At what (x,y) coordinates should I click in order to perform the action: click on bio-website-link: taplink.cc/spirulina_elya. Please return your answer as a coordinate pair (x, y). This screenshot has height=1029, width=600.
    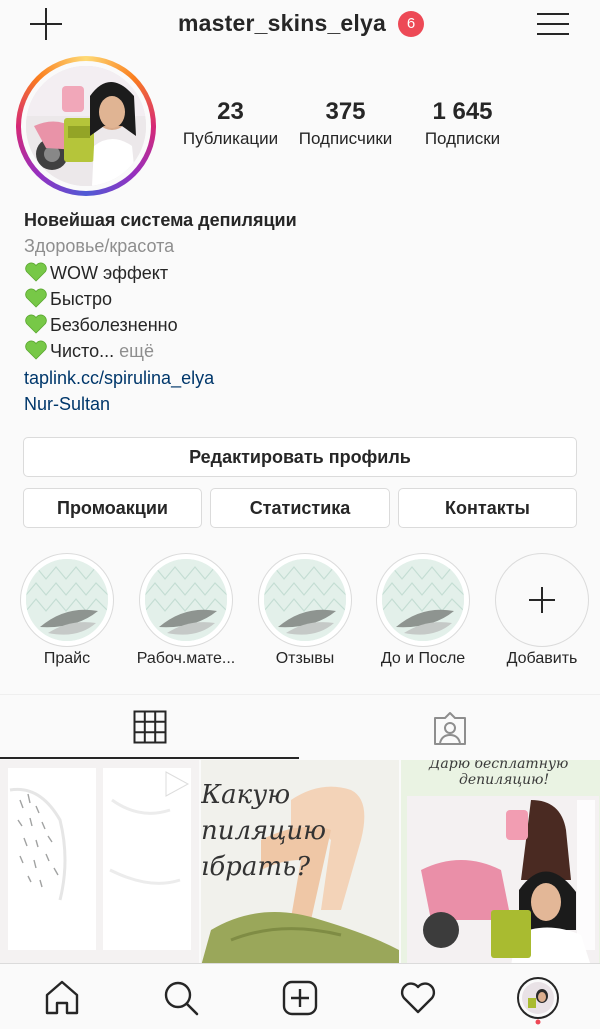
    Looking at the image, I should click on (304, 378).